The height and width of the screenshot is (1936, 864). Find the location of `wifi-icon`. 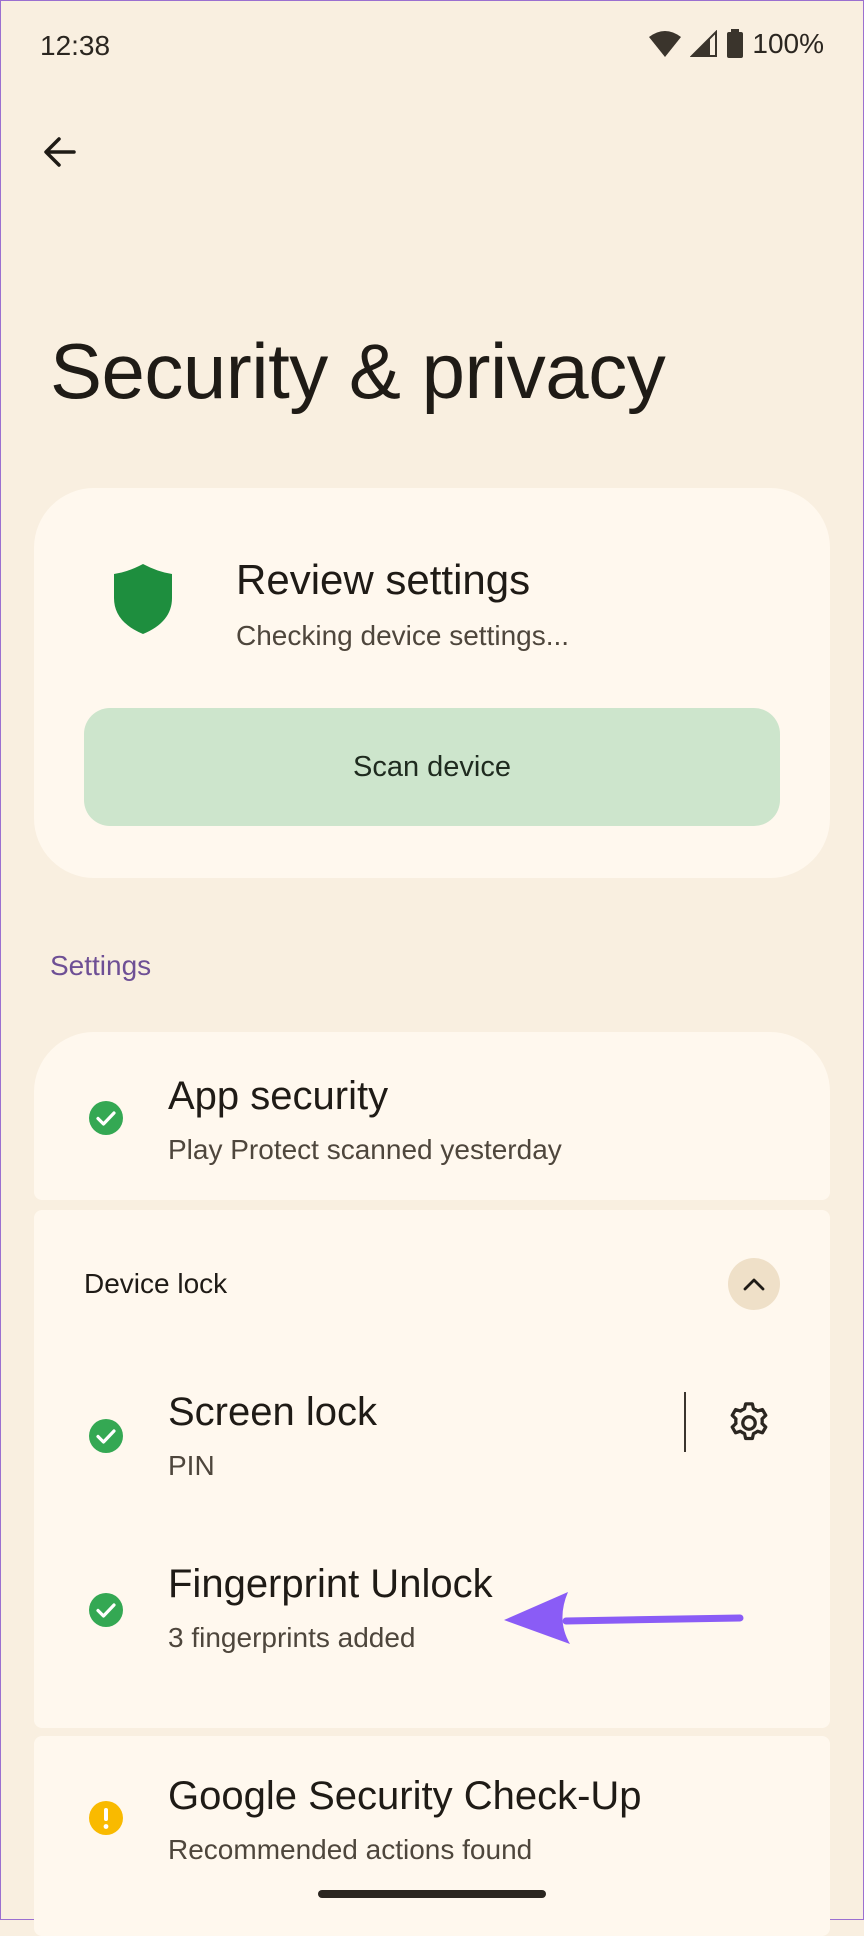

wifi-icon is located at coordinates (665, 44).